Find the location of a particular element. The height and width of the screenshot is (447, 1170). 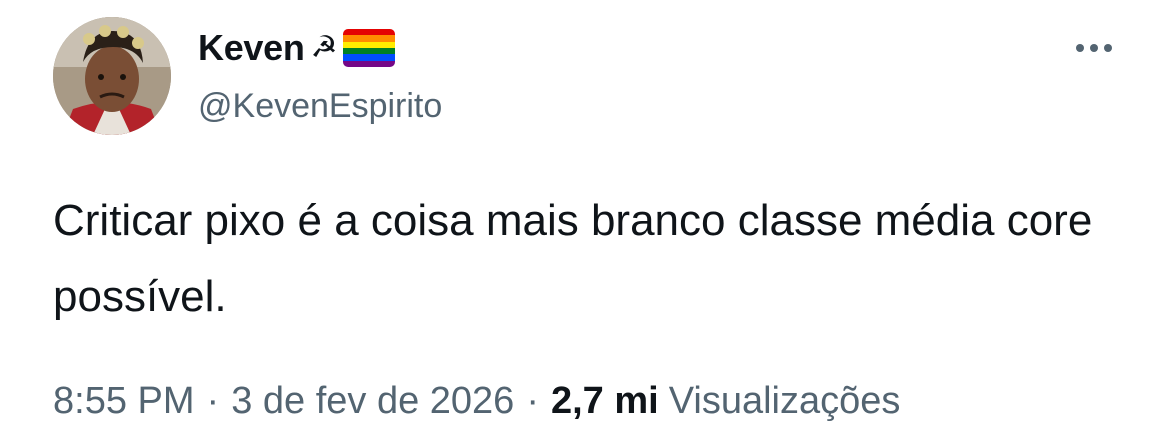

tweet-date: 3 de fev de 2026 is located at coordinates (372, 401).